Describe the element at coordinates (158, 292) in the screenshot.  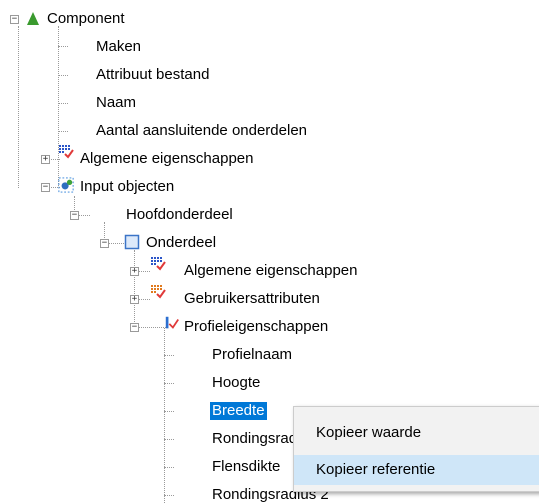
I see `user-attributes-icon` at that location.